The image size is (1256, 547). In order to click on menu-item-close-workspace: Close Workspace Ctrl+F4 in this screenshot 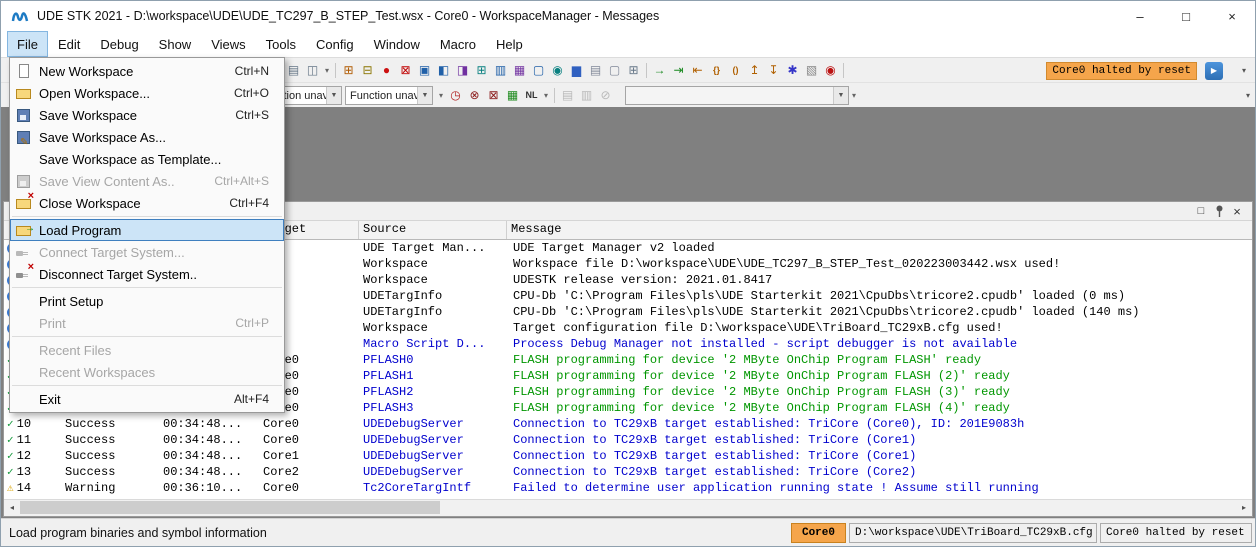, I will do `click(147, 202)`.